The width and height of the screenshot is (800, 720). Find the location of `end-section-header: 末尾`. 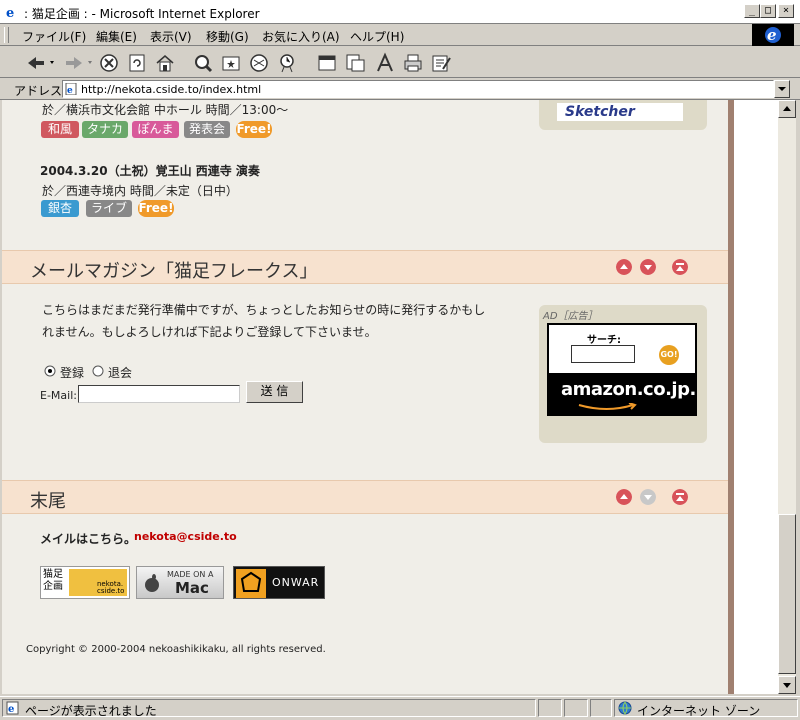

end-section-header: 末尾 is located at coordinates (365, 497).